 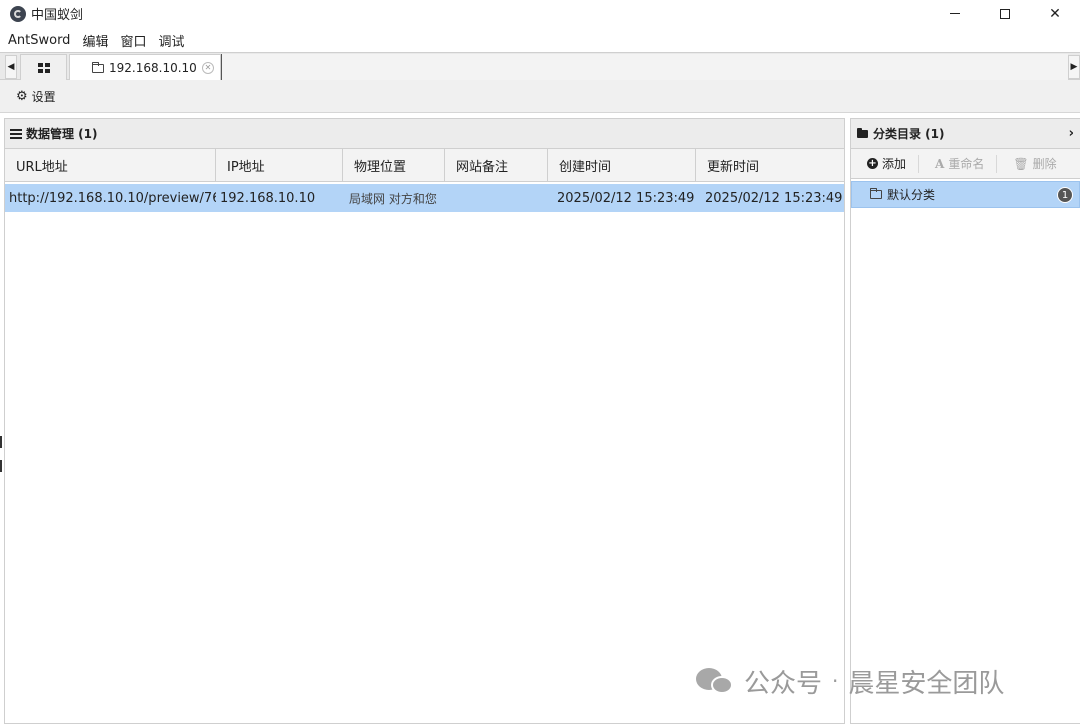 I want to click on list-icon, so click(x=16, y=133).